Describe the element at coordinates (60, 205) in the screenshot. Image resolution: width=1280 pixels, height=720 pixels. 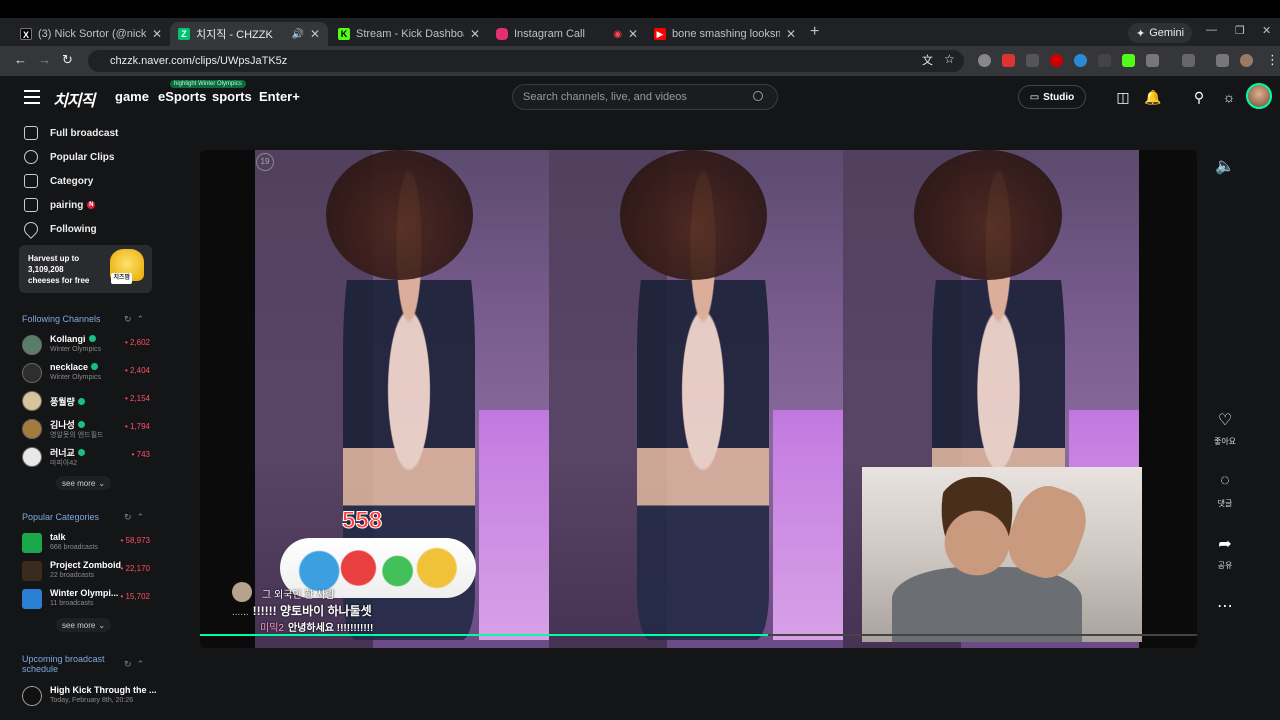
I see `sidebar-item-pairing: pairing N` at that location.